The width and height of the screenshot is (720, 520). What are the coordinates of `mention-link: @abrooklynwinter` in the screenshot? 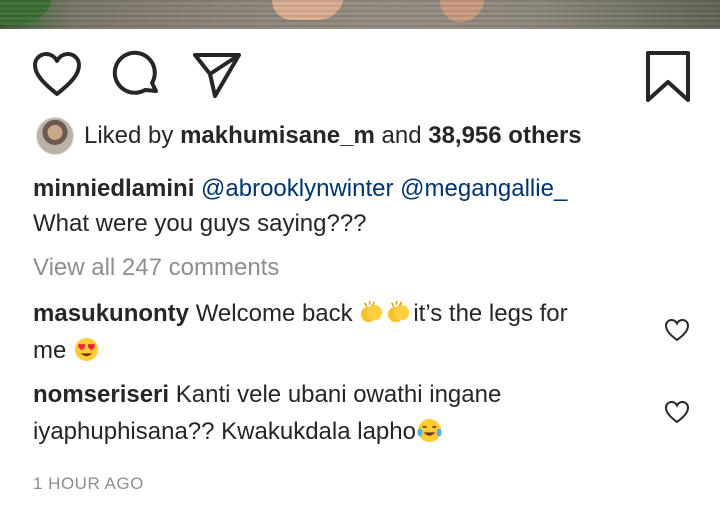 It's located at (297, 188).